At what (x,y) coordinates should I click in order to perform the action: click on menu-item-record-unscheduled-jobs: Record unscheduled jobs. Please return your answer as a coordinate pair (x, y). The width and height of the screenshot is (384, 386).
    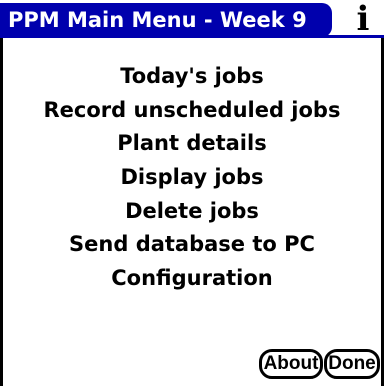
    Looking at the image, I should click on (192, 111).